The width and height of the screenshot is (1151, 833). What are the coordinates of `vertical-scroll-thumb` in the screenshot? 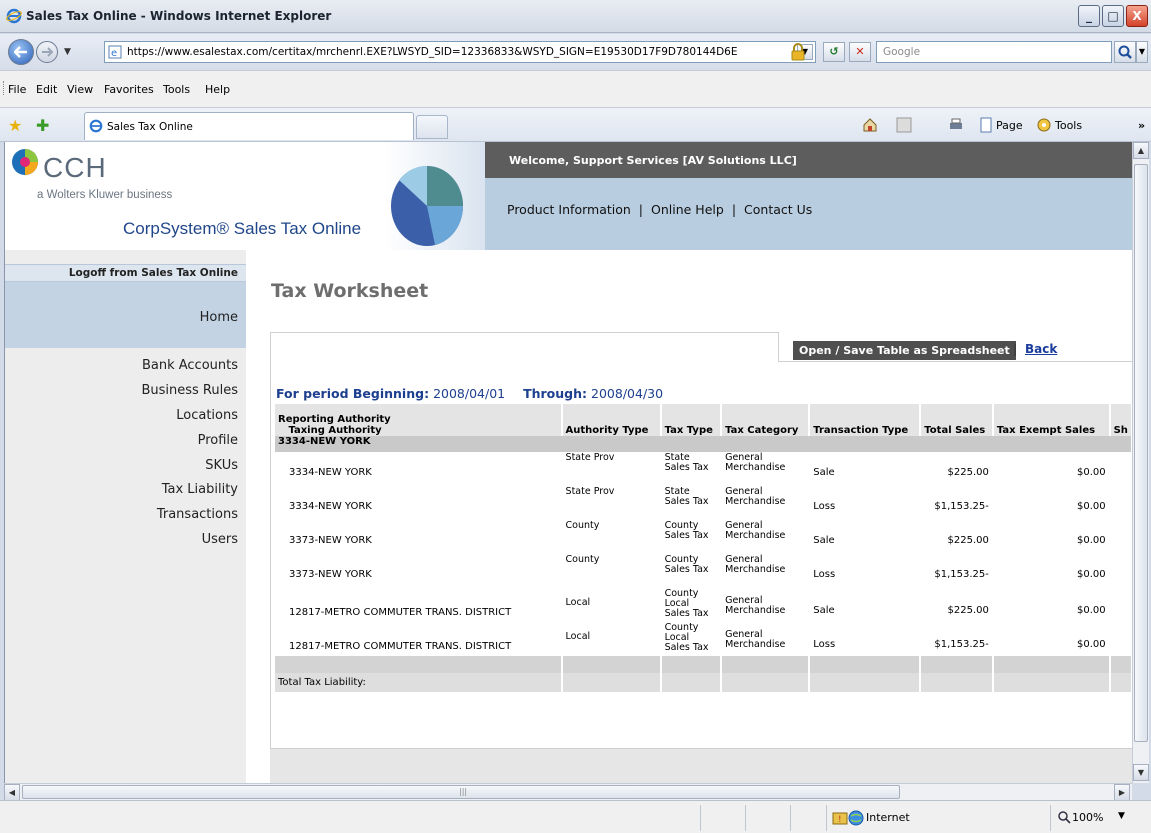 It's located at (1141, 453).